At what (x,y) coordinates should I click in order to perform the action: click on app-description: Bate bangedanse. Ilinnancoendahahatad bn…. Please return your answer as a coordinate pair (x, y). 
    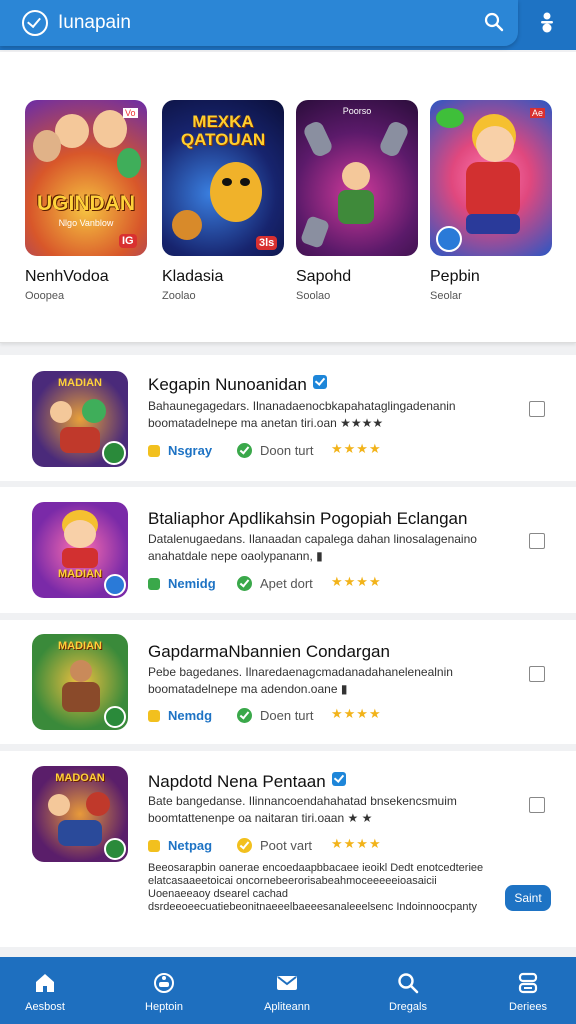
    Looking at the image, I should click on (302, 809).